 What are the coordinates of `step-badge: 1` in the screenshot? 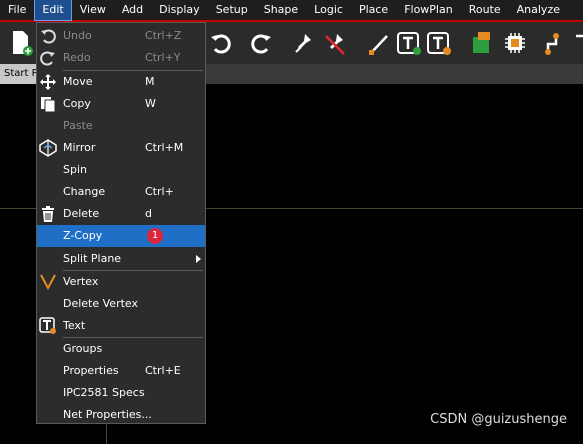 It's located at (155, 236).